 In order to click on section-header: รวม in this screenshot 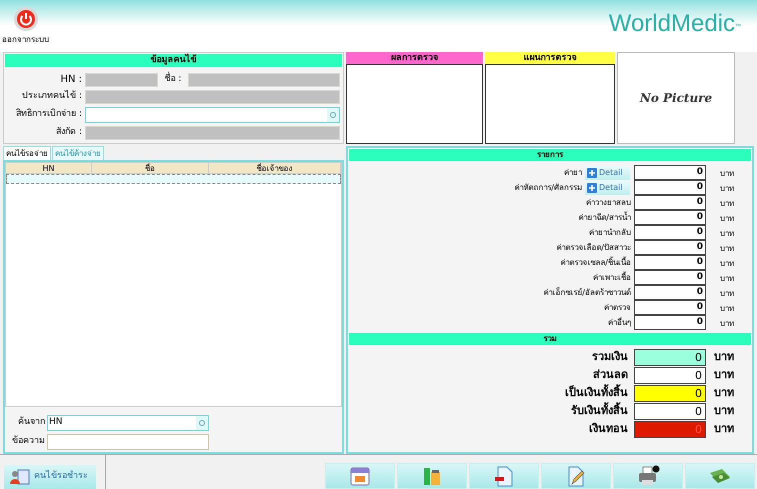, I will do `click(550, 339)`.